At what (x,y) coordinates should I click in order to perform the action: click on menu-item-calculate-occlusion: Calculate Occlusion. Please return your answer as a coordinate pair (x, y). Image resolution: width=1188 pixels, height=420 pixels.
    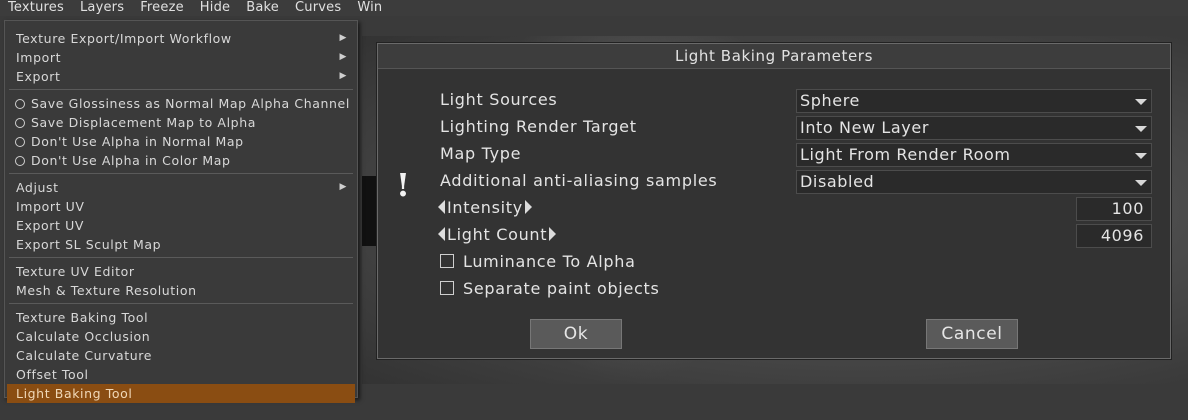
    Looking at the image, I should click on (181, 336).